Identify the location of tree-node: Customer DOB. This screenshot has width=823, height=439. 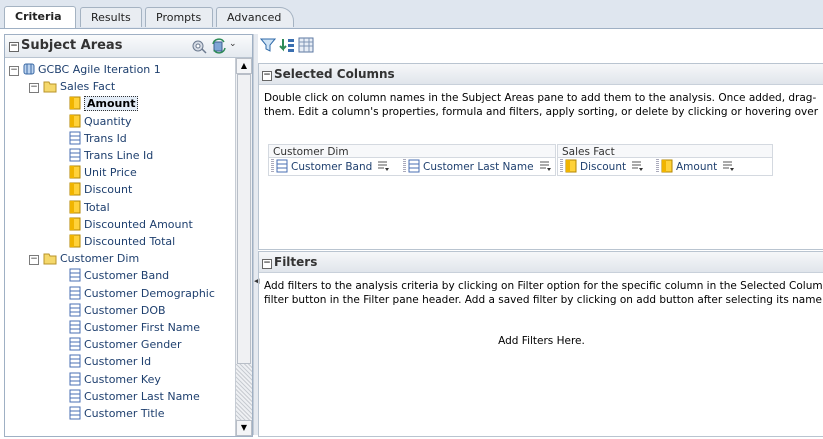
(117, 310).